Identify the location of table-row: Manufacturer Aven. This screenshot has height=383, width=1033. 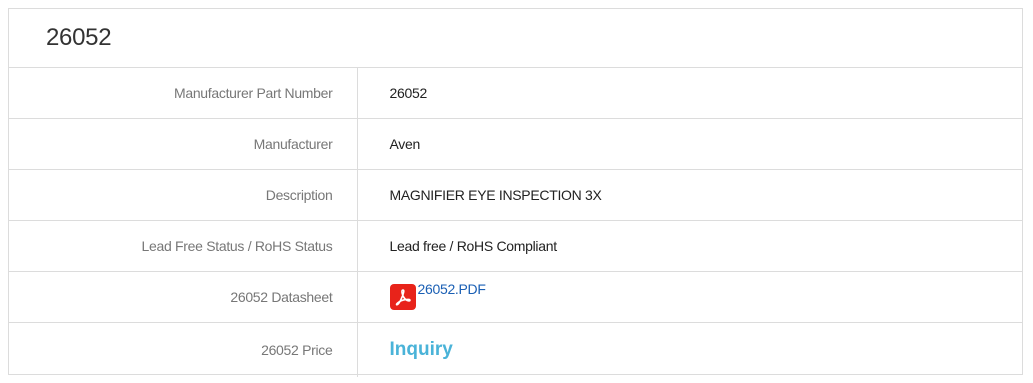
(515, 144).